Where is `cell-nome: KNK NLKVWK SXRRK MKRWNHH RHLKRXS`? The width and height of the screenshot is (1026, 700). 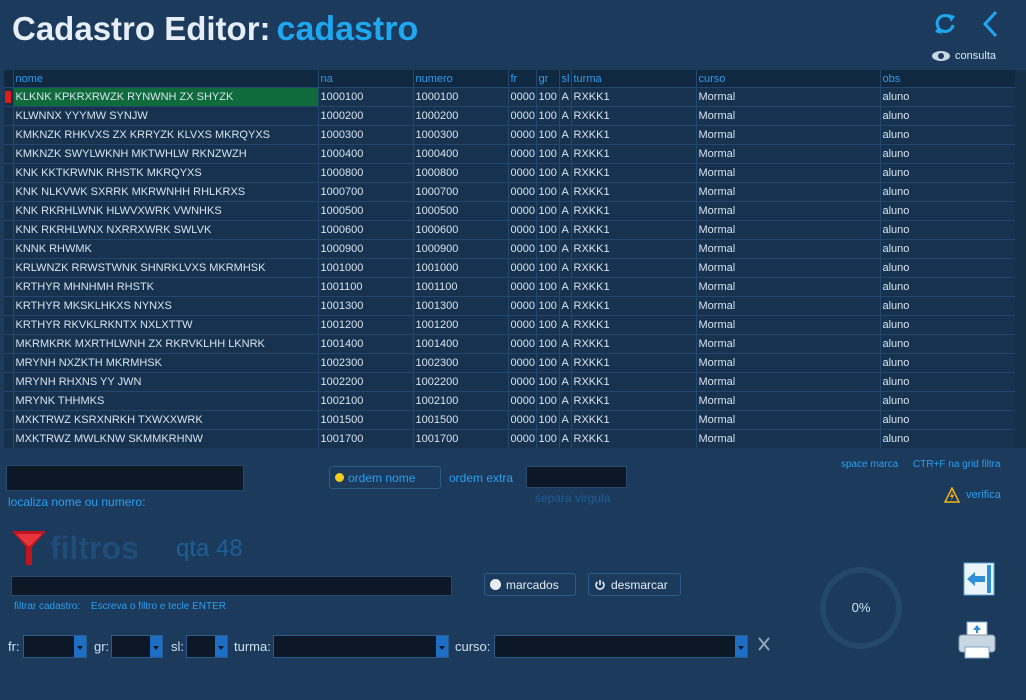 cell-nome: KNK NLKVWK SXRRK MKRWNHH RHLKRXS is located at coordinates (166, 192).